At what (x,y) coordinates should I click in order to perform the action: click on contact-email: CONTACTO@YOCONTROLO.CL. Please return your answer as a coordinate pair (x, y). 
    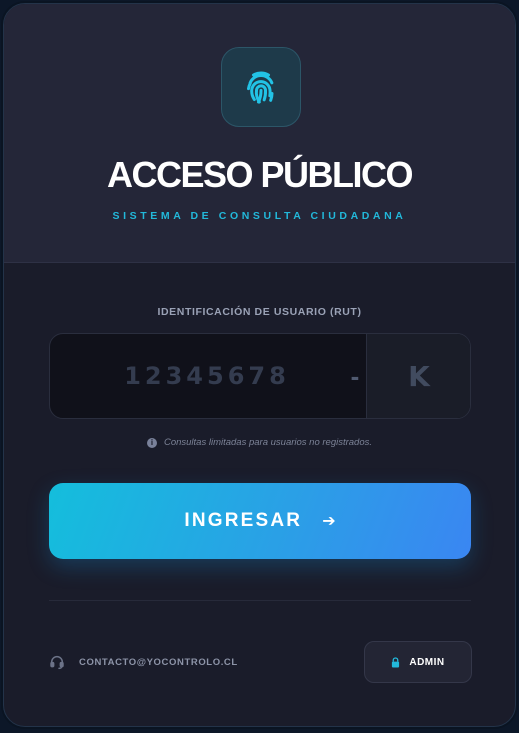
    Looking at the image, I should click on (158, 662).